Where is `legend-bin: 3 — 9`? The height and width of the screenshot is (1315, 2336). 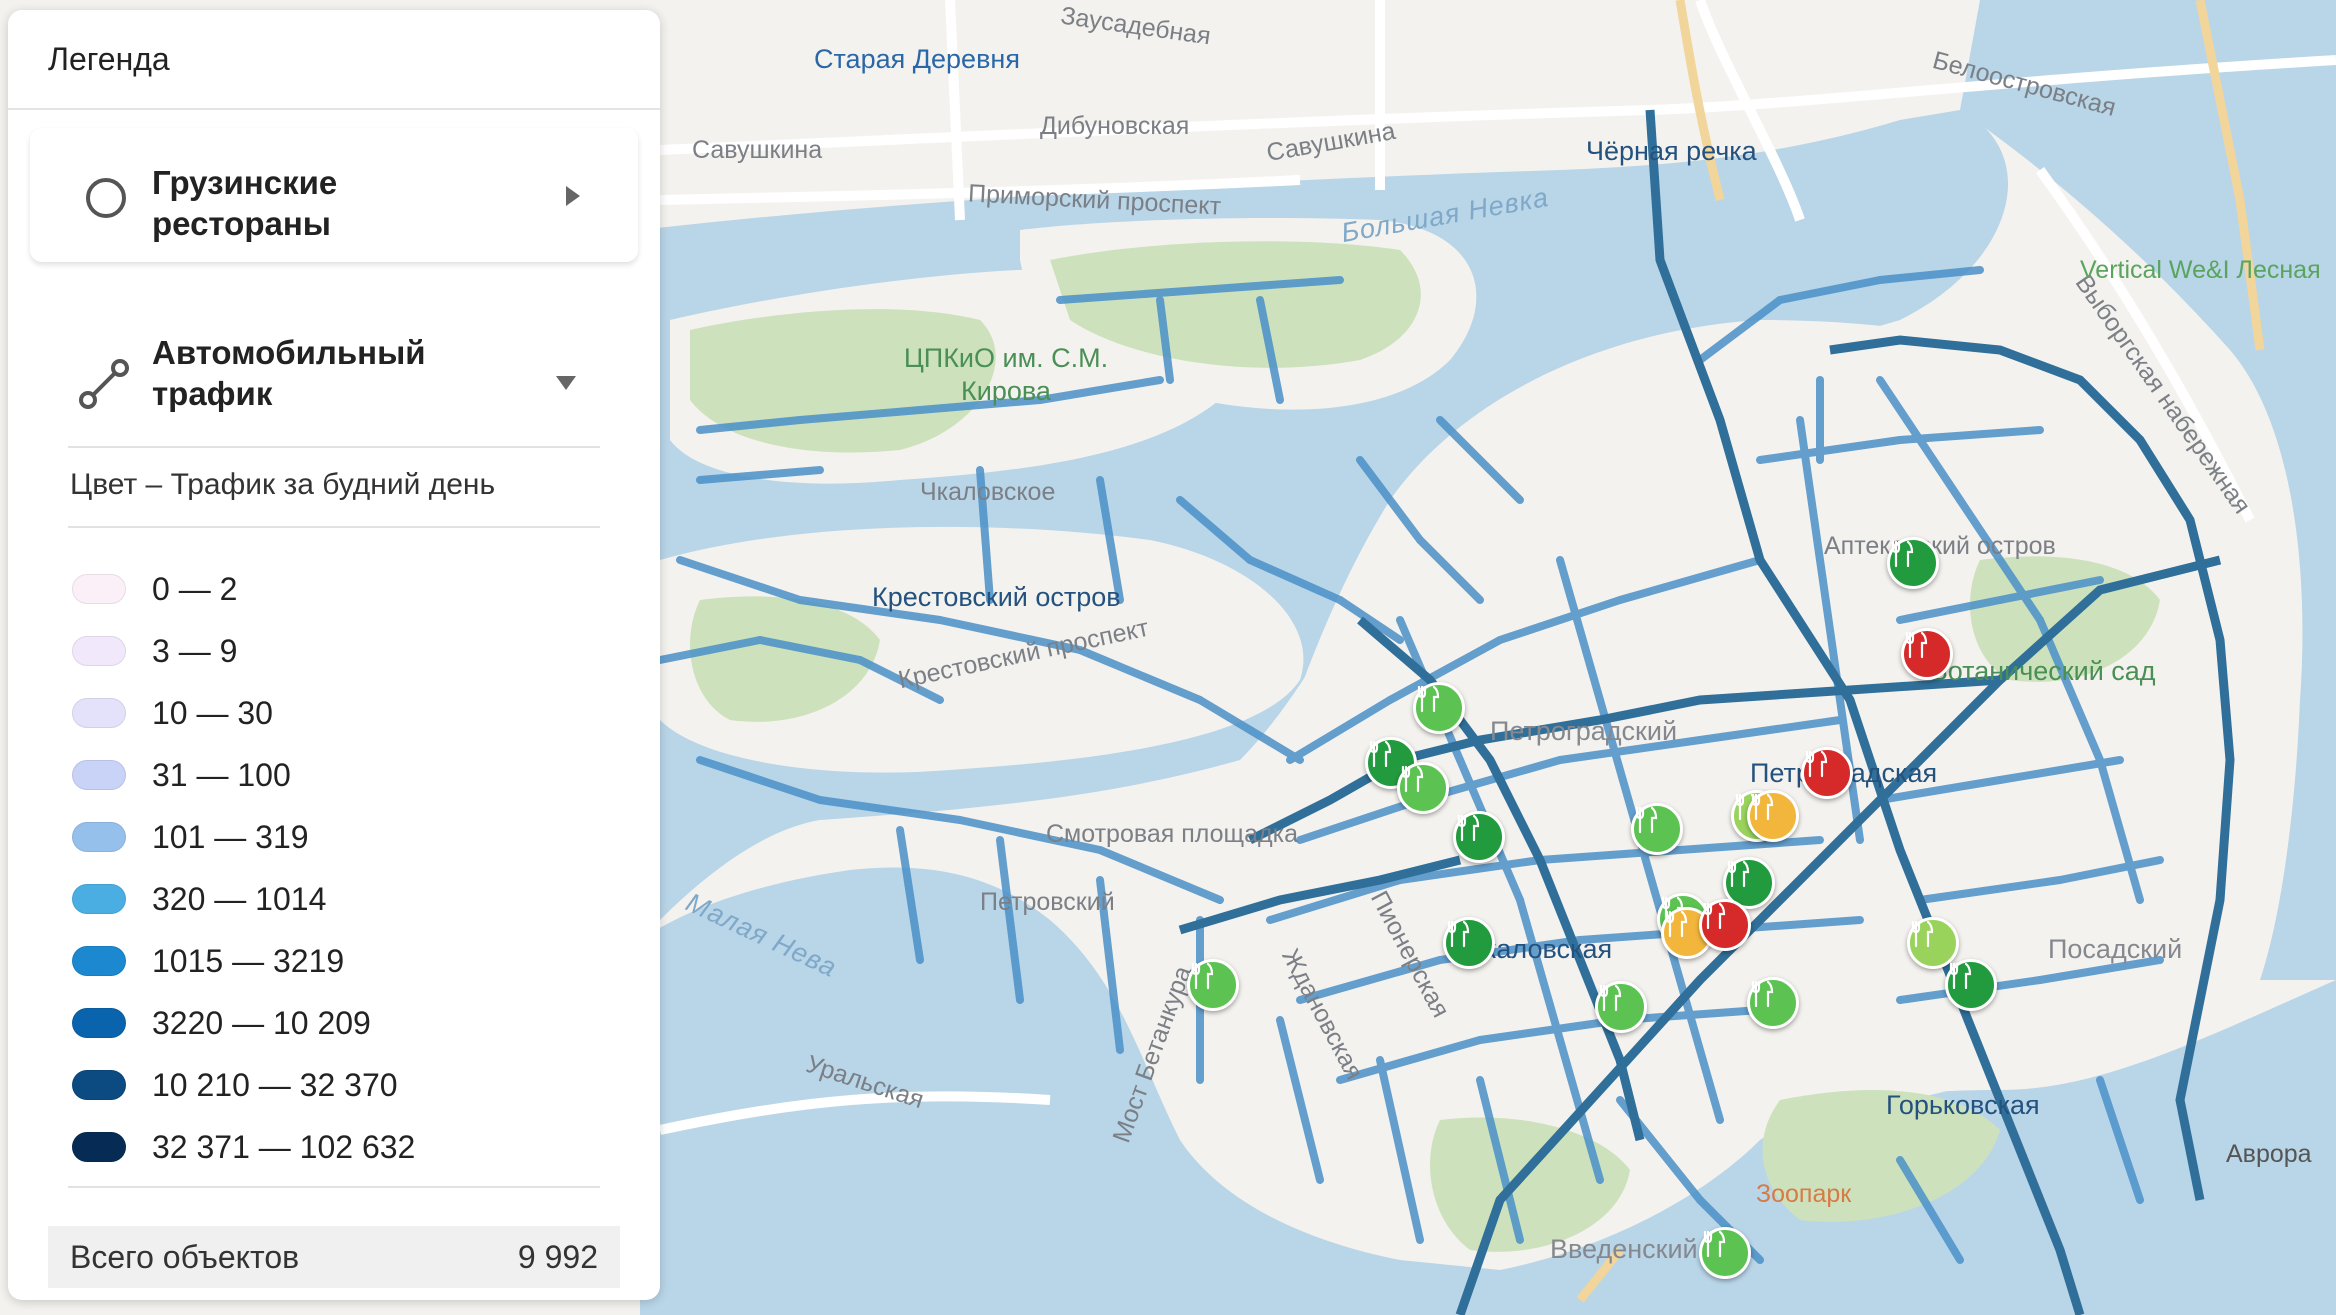
legend-bin: 3 — 9 is located at coordinates (243, 651).